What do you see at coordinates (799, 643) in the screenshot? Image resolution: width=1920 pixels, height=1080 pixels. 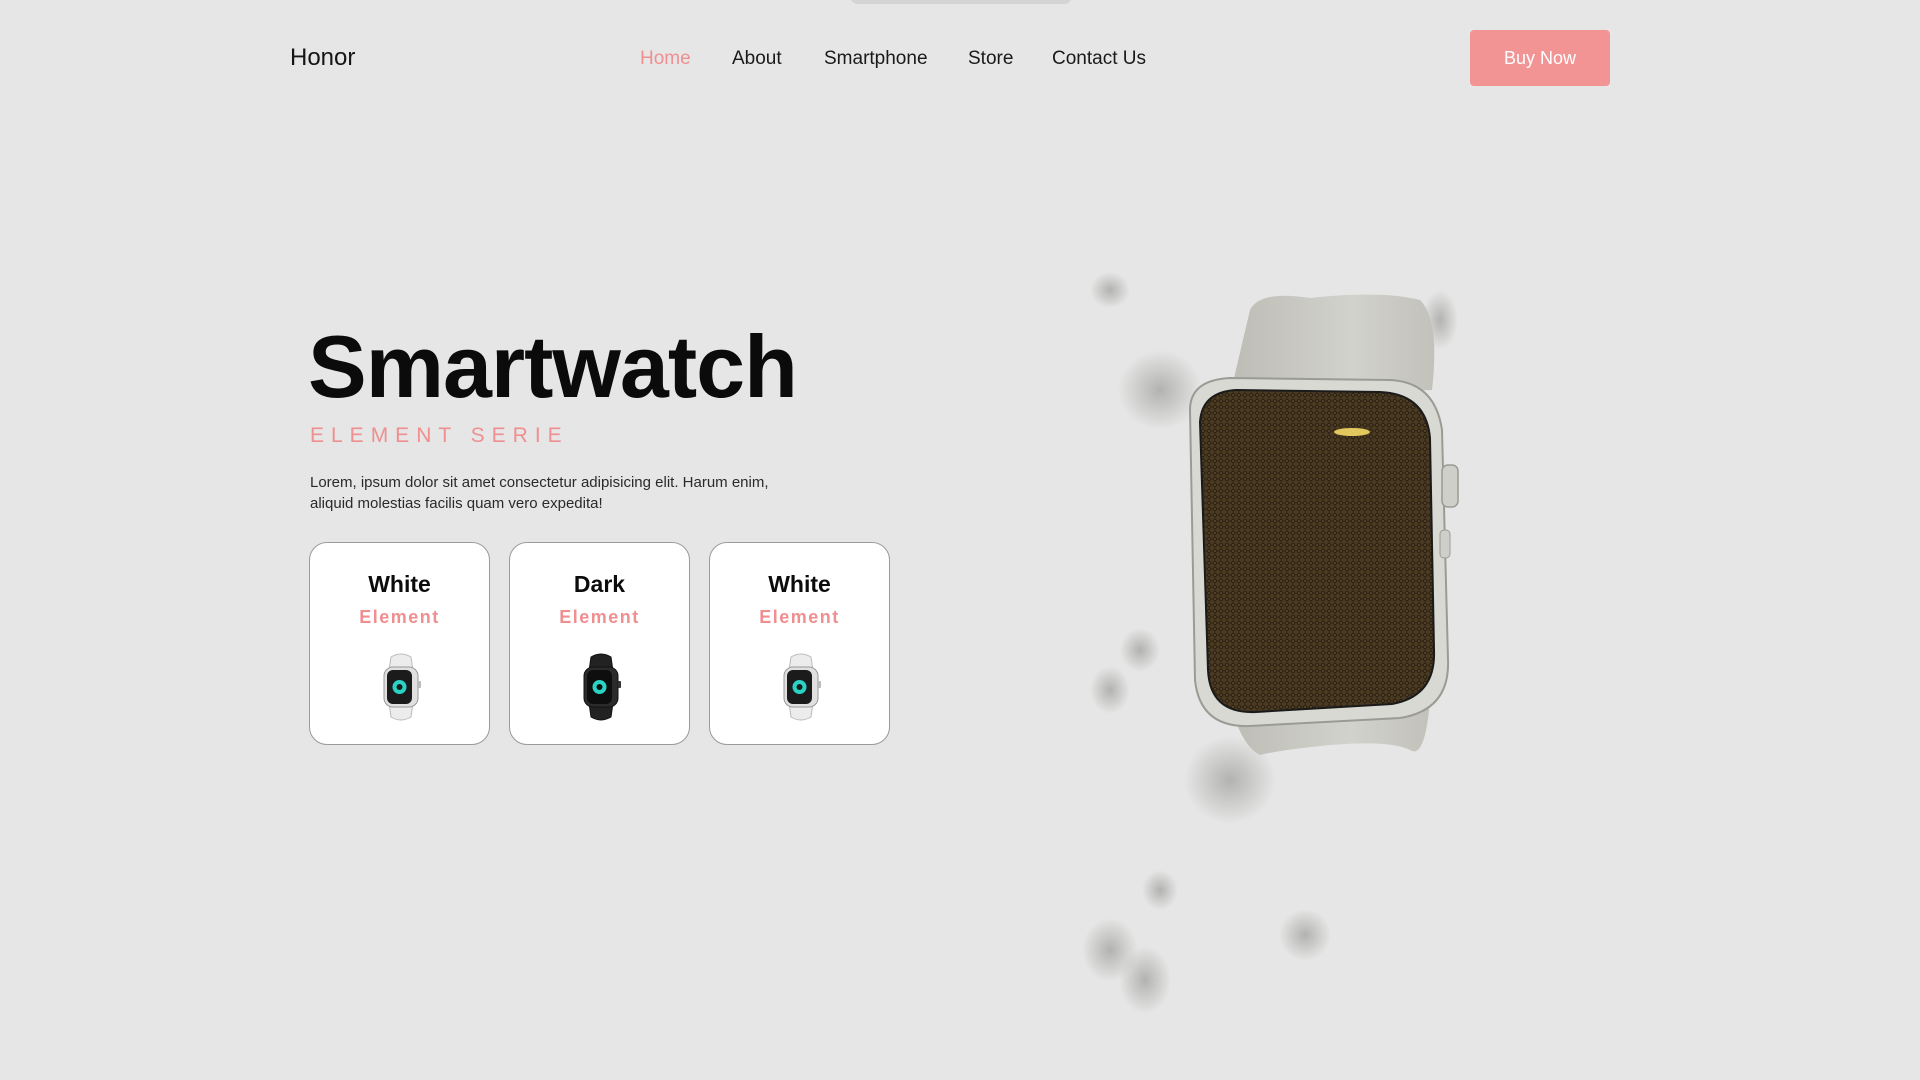 I see `variant-card-white-2: White Element` at bounding box center [799, 643].